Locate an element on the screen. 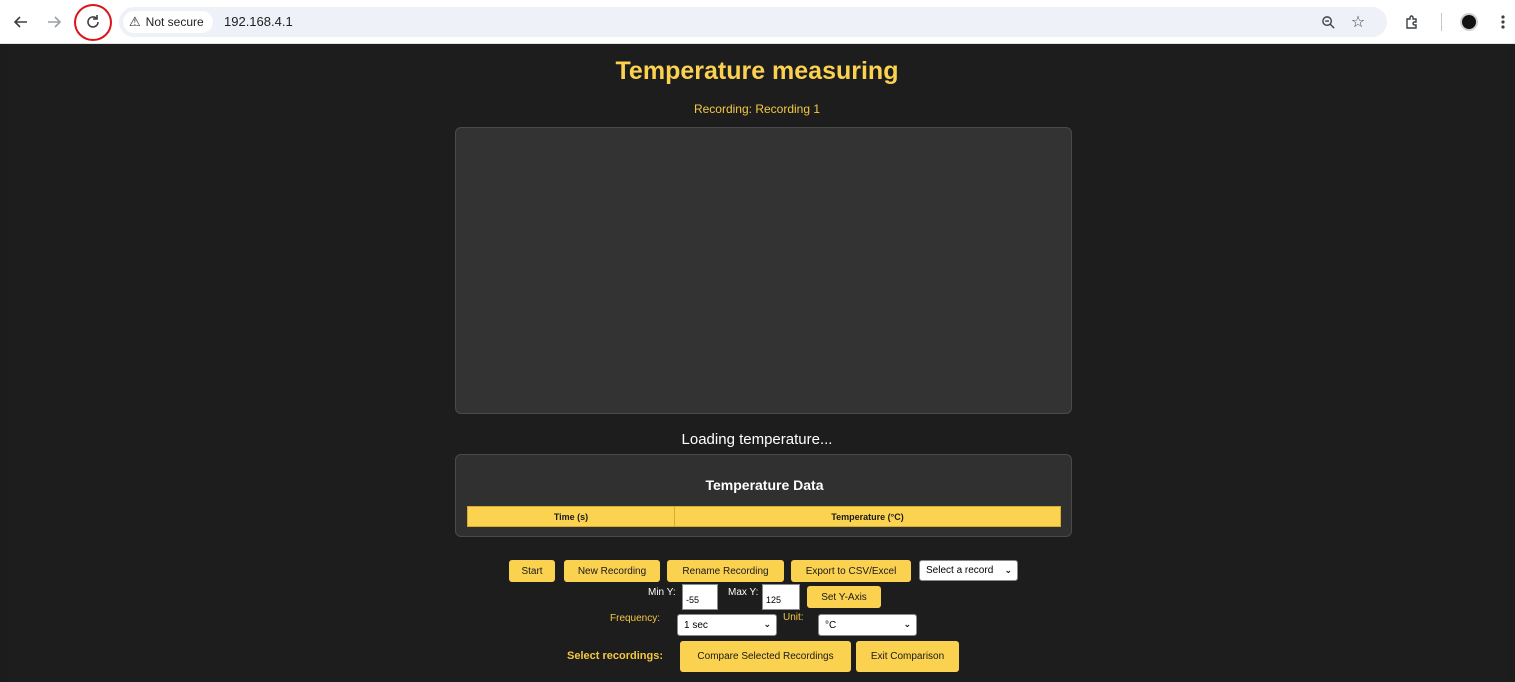 Image resolution: width=1515 pixels, height=682 pixels. rename-recording-button: Rename Recording is located at coordinates (725, 571).